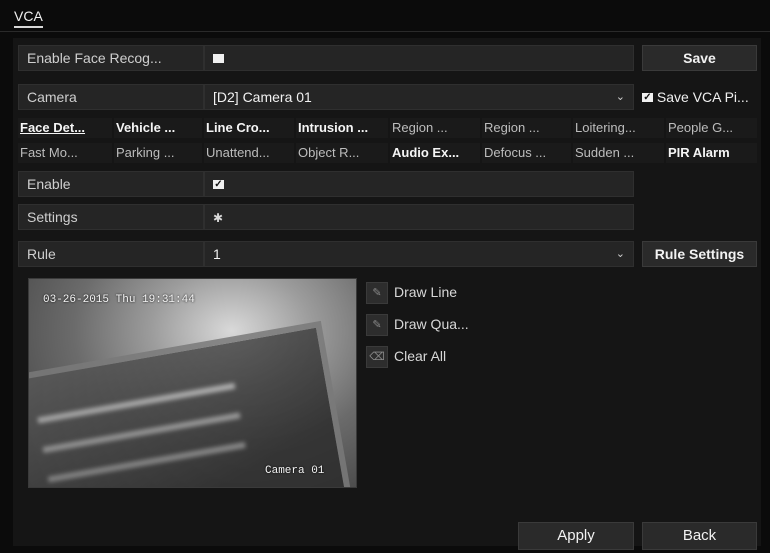  What do you see at coordinates (647, 97) in the screenshot?
I see `save-vca-checkbox: ✓` at bounding box center [647, 97].